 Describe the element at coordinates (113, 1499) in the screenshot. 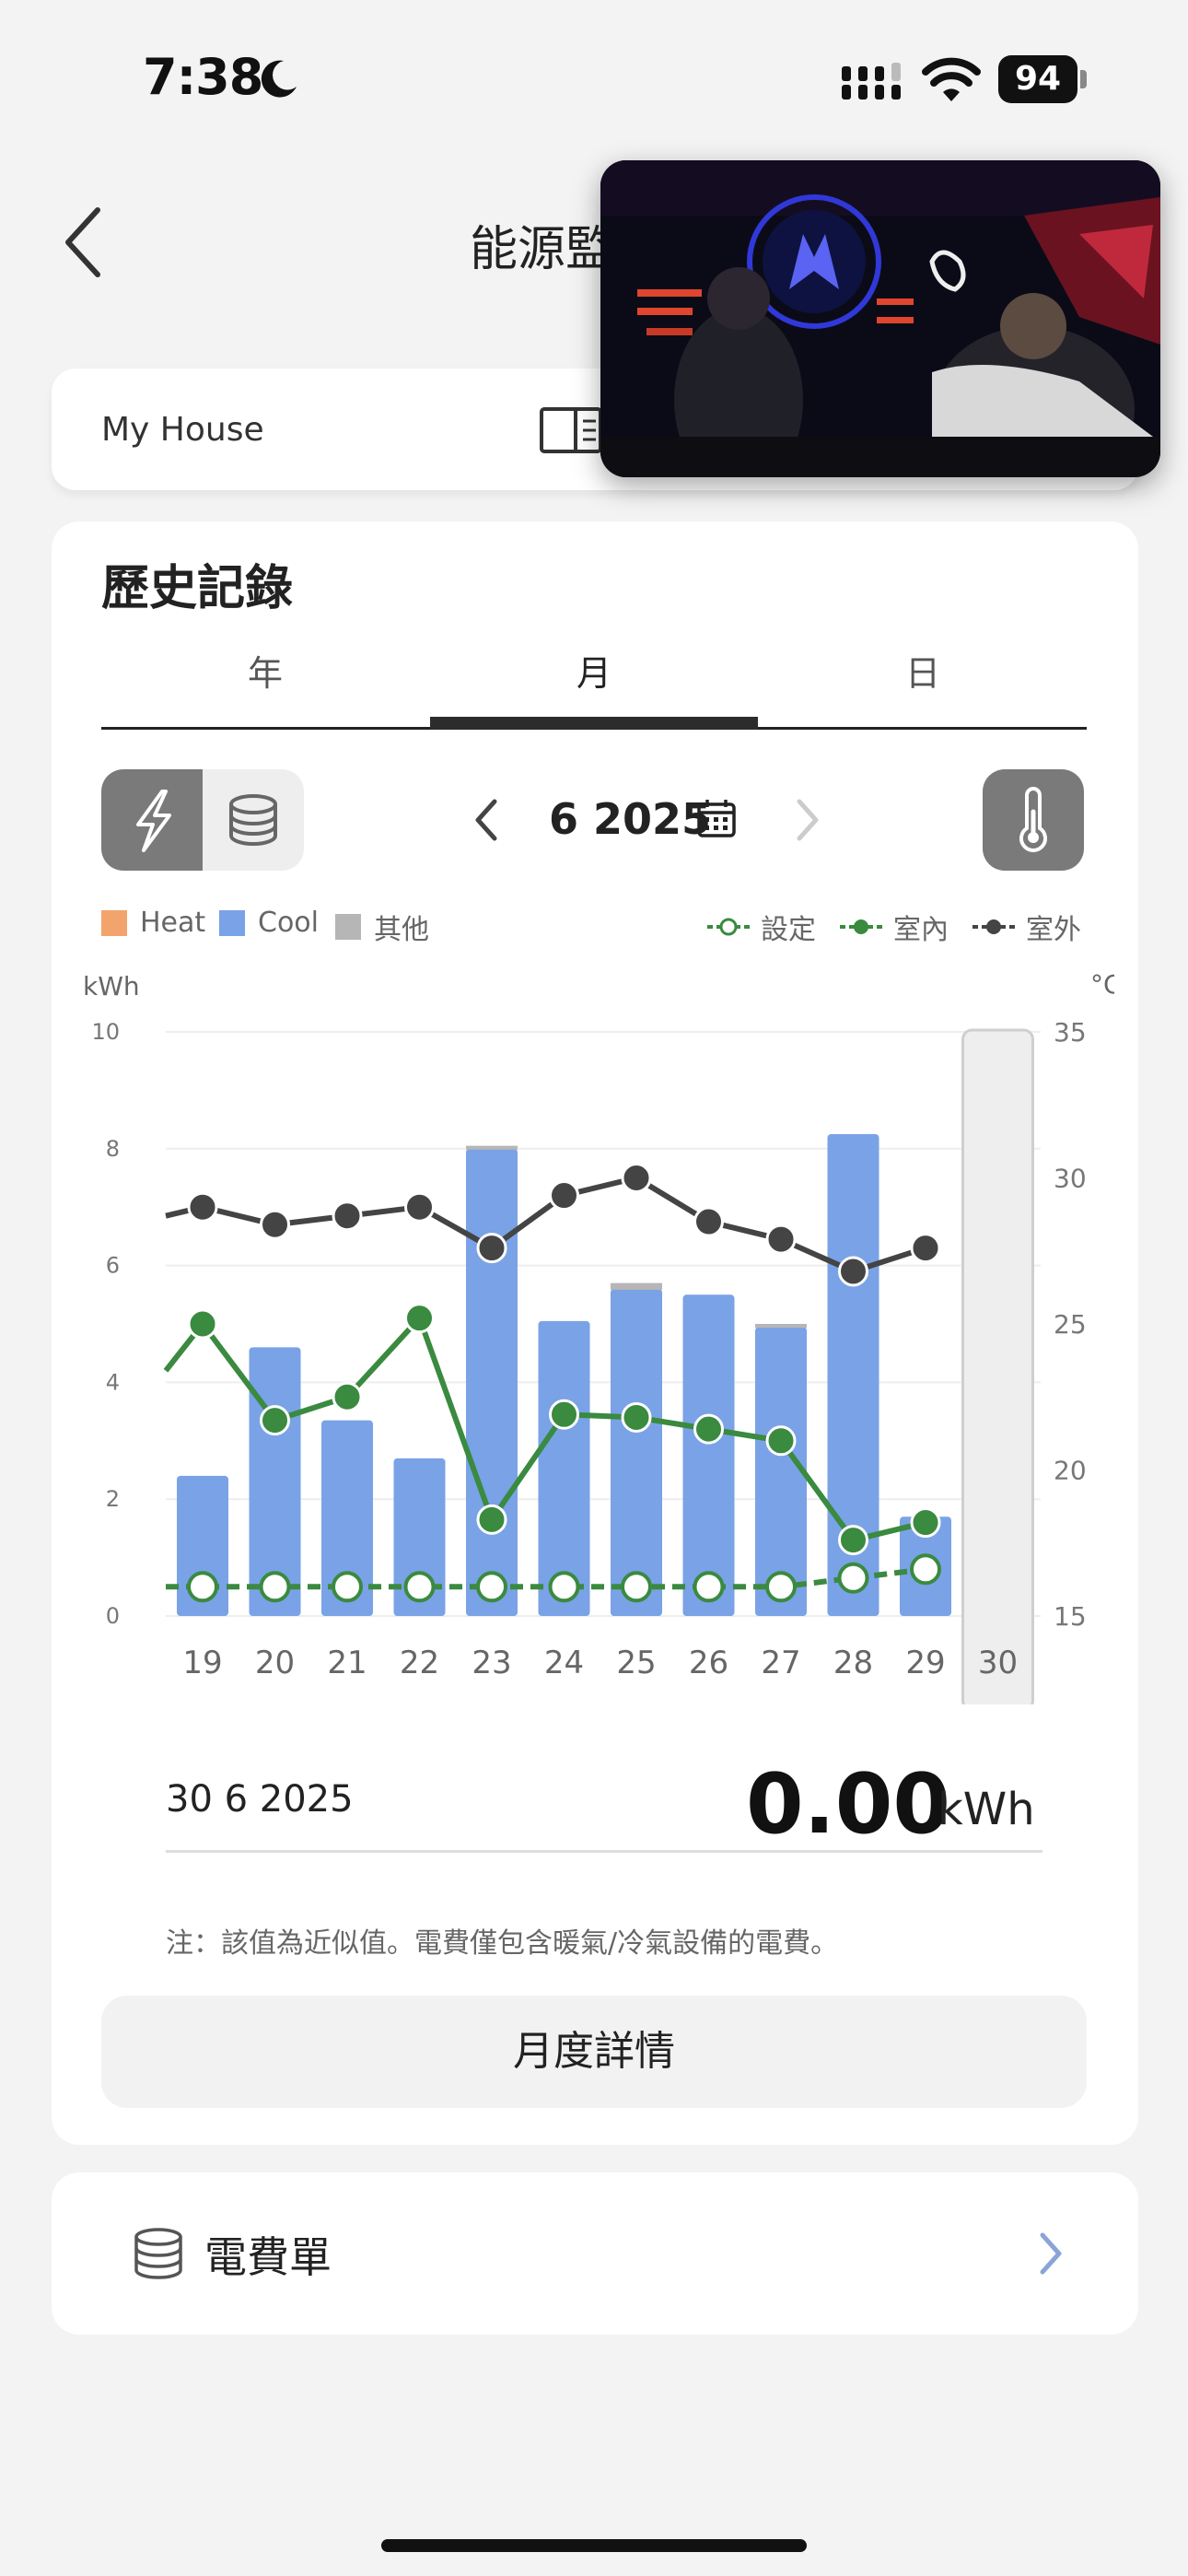

I see `y-left-tick: 2` at that location.